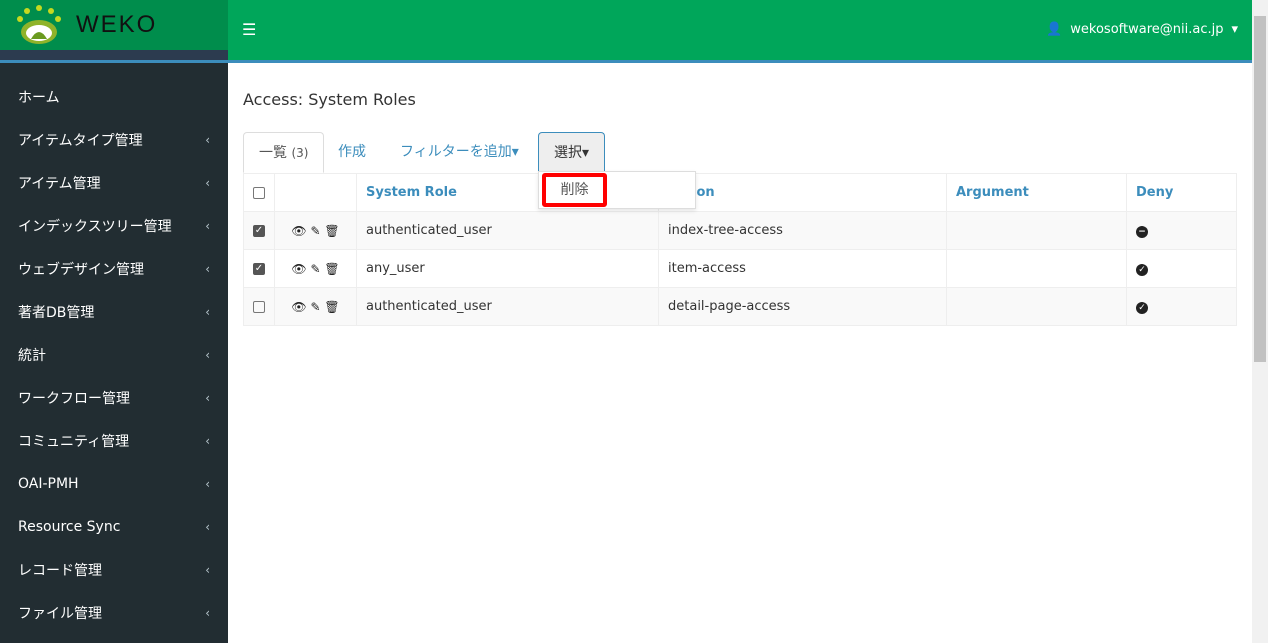 This screenshot has width=1268, height=643. Describe the element at coordinates (114, 55) in the screenshot. I see `logo-strip` at that location.